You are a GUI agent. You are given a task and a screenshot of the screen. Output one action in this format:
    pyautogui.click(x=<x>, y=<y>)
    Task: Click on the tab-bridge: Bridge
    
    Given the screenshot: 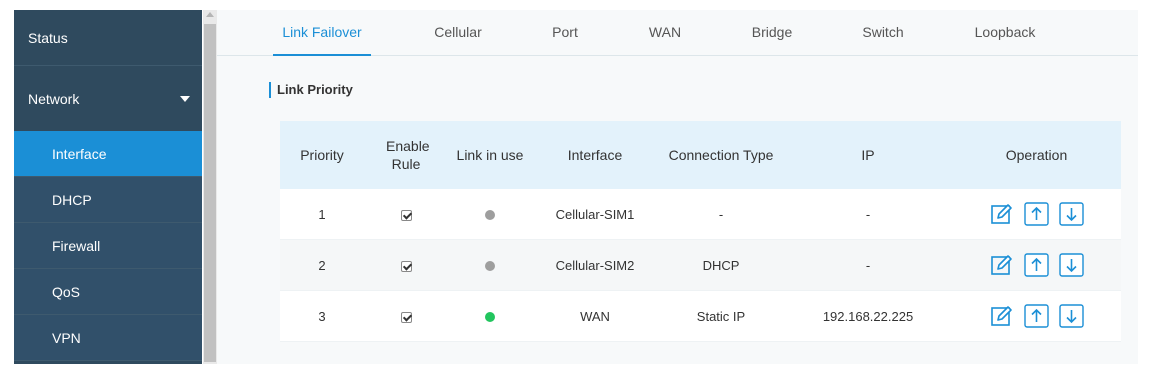 What is the action you would take?
    pyautogui.click(x=772, y=33)
    